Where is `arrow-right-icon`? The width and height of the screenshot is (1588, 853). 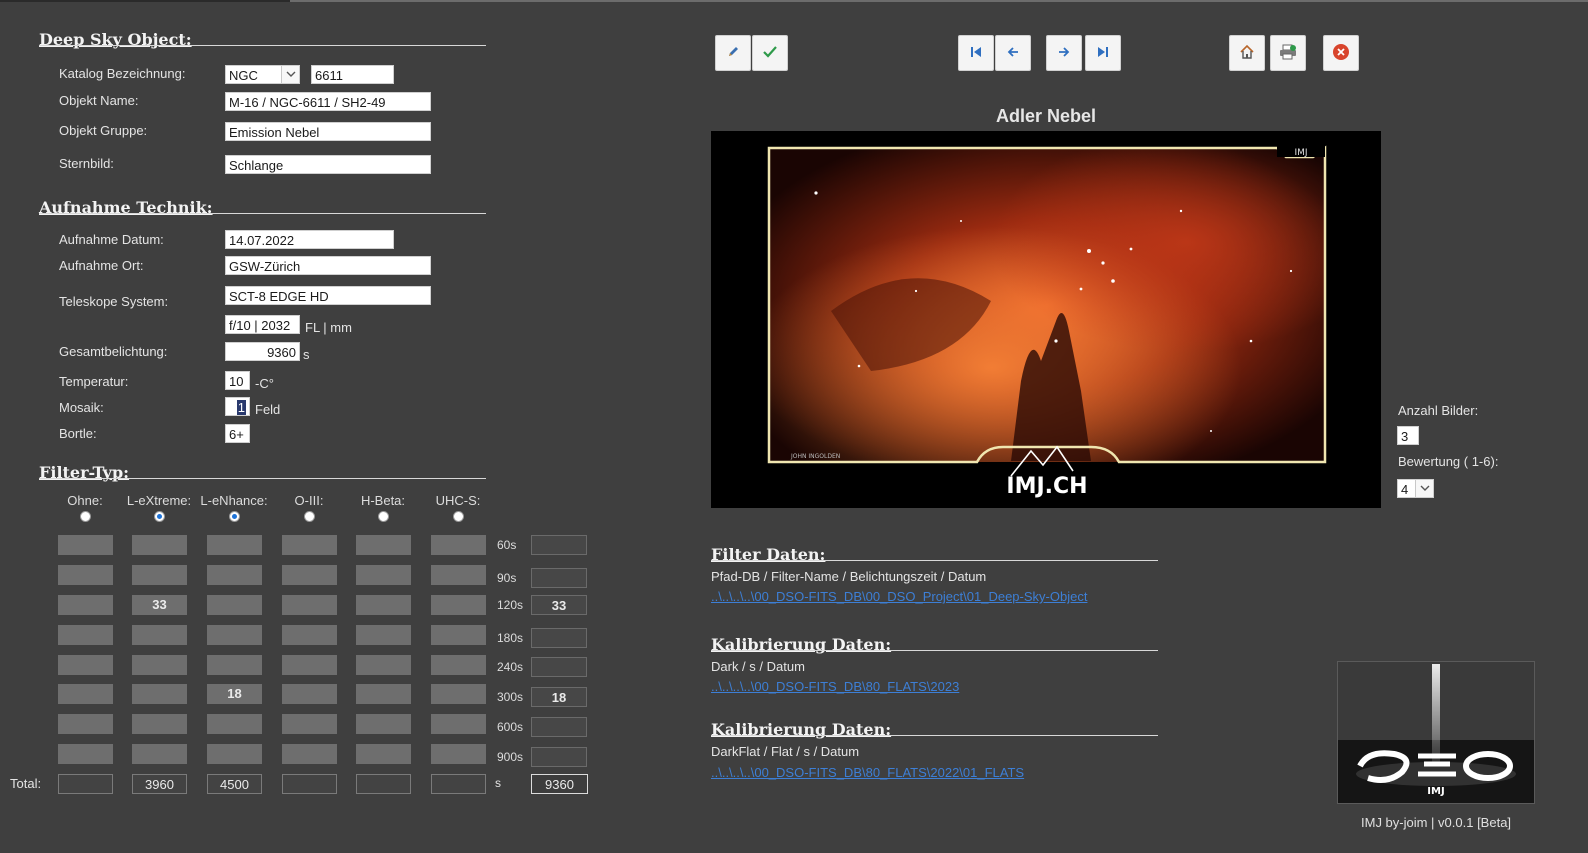
arrow-right-icon is located at coordinates (1064, 53).